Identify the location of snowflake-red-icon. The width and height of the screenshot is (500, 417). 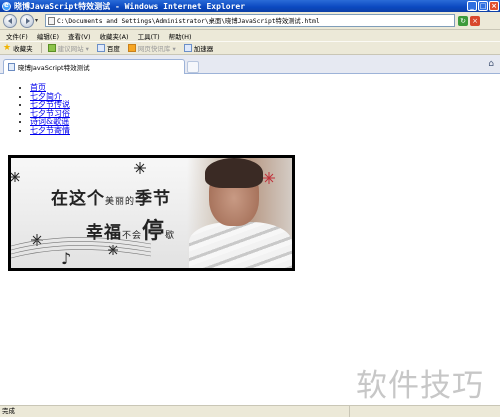
(269, 178).